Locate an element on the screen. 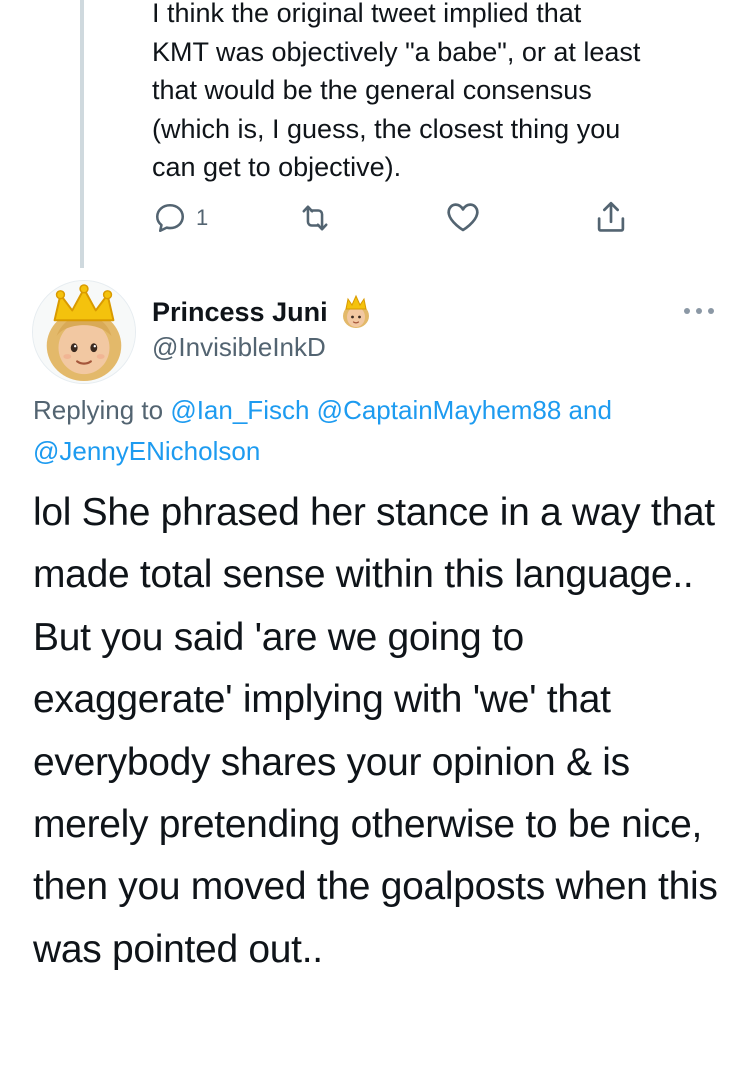 The width and height of the screenshot is (750, 1067). reply-button: 1 is located at coordinates (180, 218).